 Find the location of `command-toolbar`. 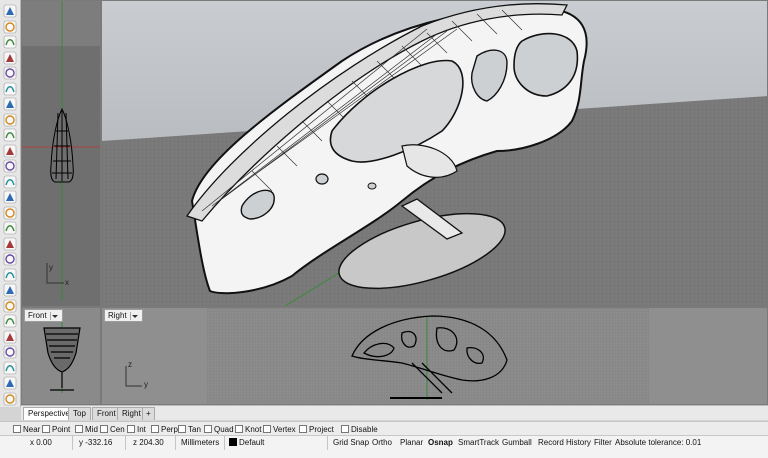

command-toolbar is located at coordinates (10, 203).